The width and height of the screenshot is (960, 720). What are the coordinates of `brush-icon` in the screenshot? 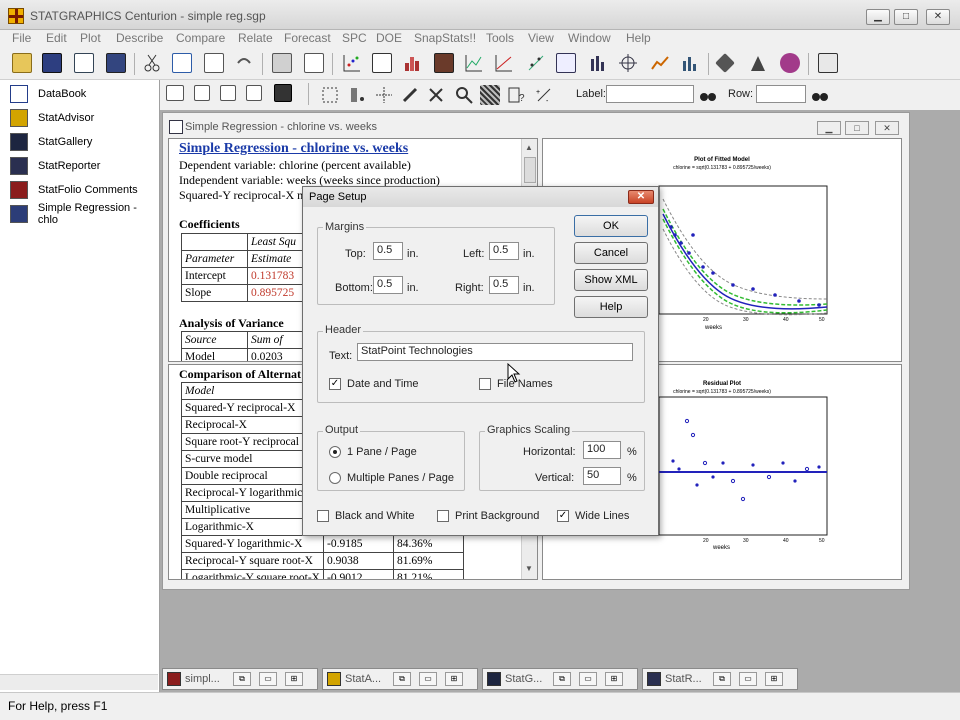 It's located at (410, 95).